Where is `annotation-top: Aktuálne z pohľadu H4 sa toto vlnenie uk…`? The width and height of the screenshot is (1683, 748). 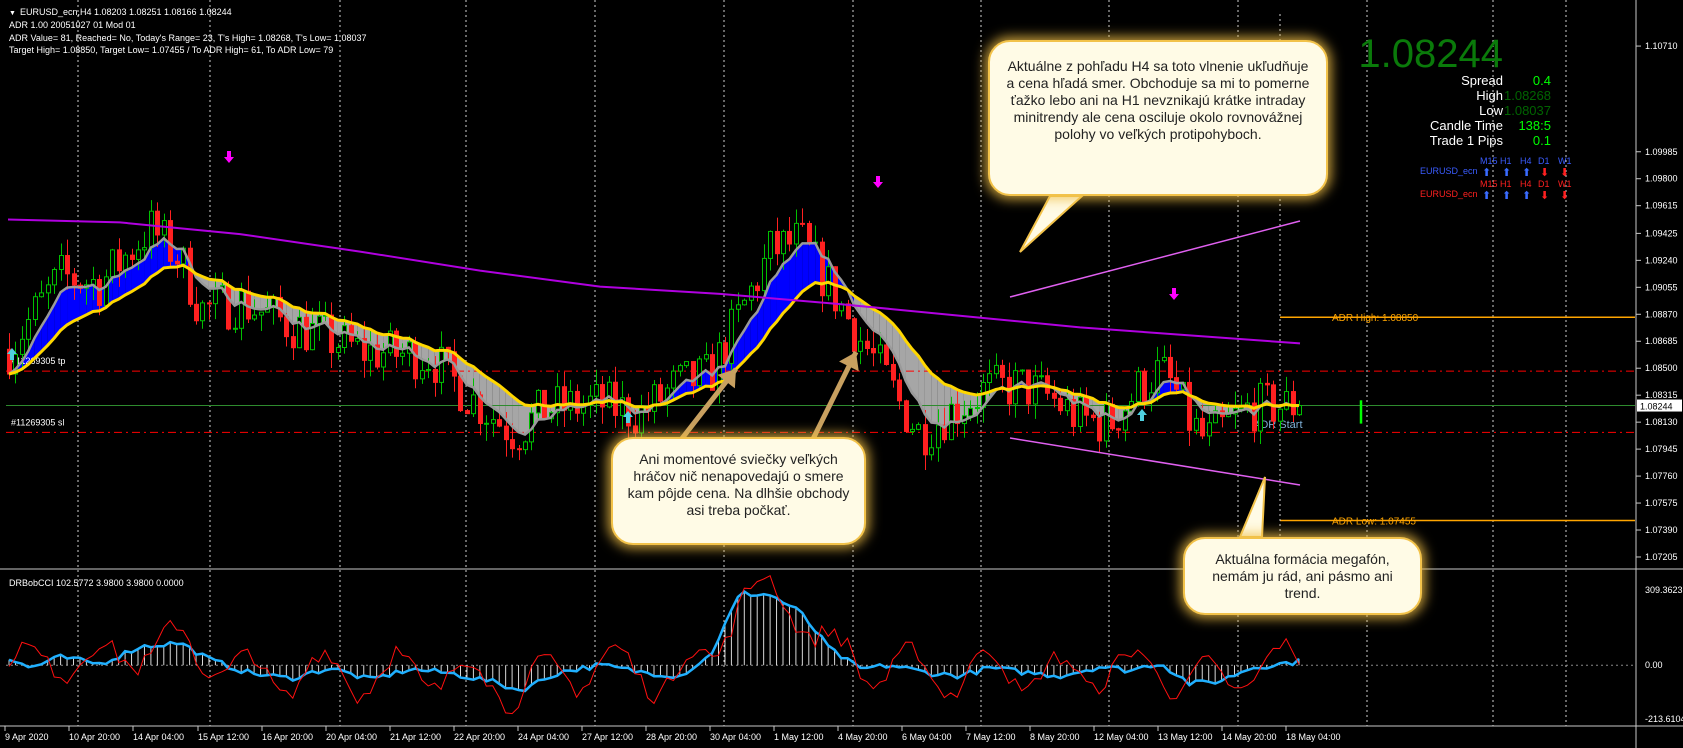
annotation-top: Aktuálne z pohľadu H4 sa toto vlnenie uk… is located at coordinates (1158, 118).